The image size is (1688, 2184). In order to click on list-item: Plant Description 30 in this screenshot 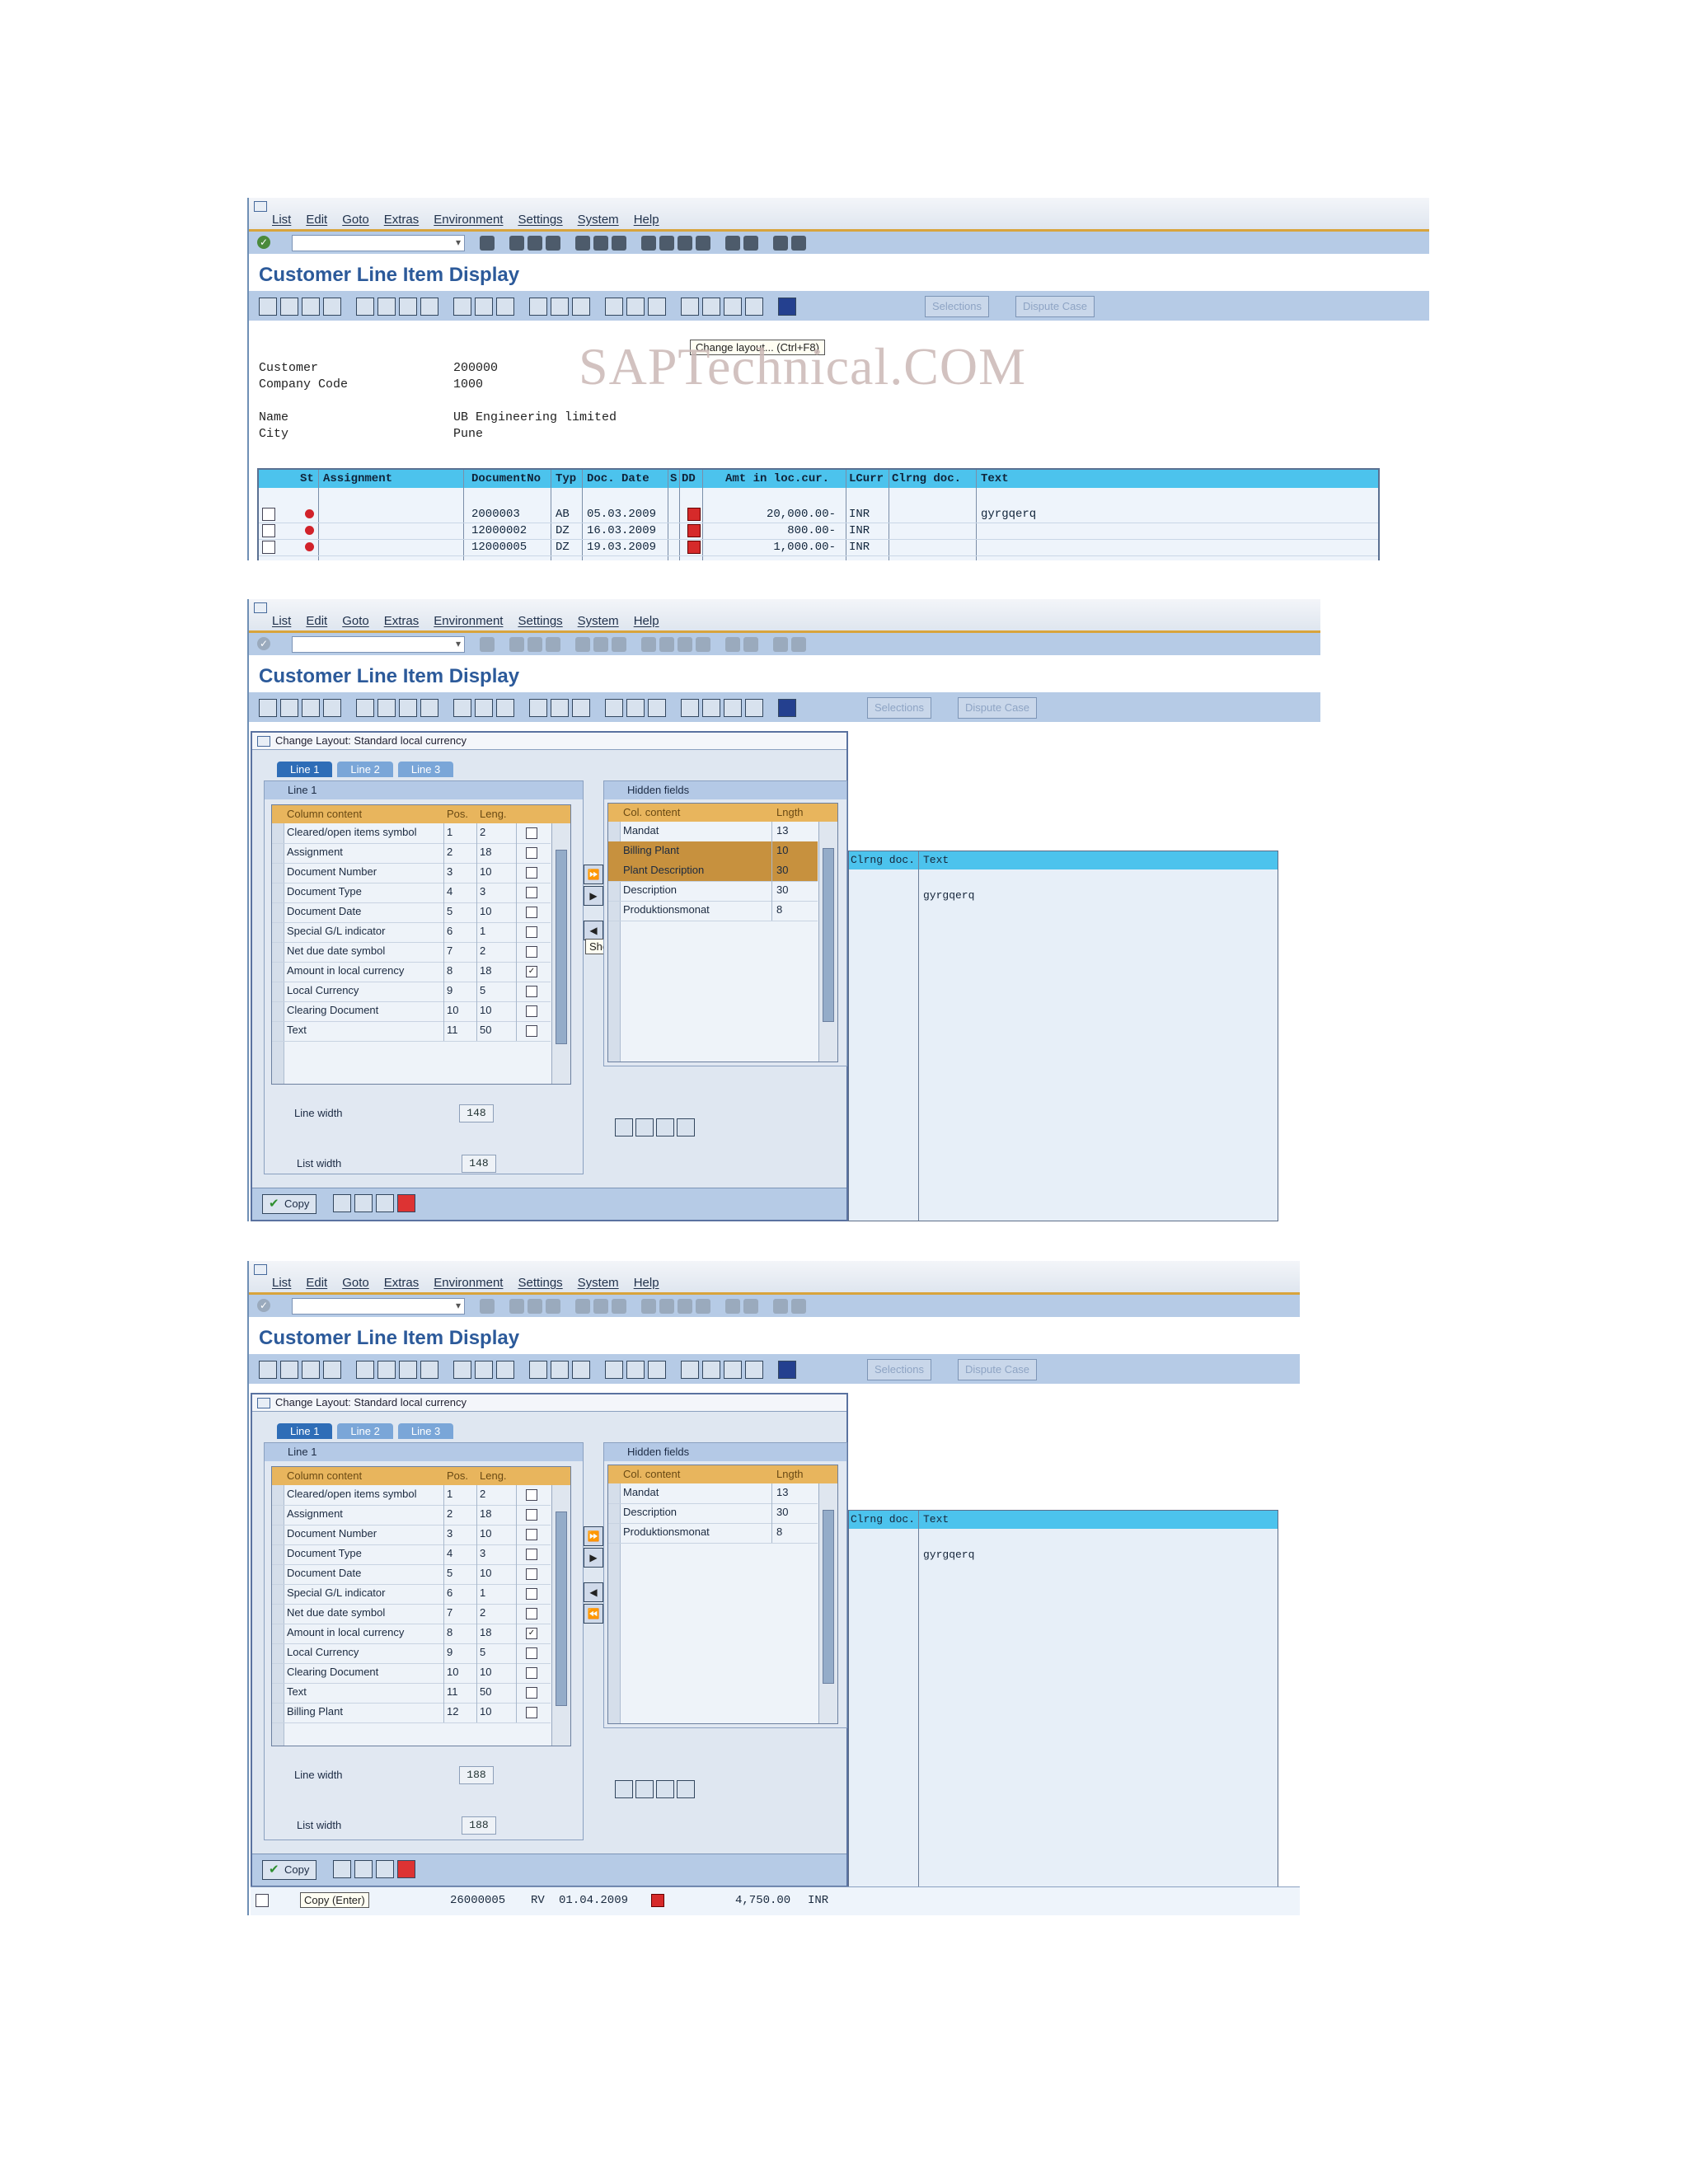, I will do `click(713, 871)`.